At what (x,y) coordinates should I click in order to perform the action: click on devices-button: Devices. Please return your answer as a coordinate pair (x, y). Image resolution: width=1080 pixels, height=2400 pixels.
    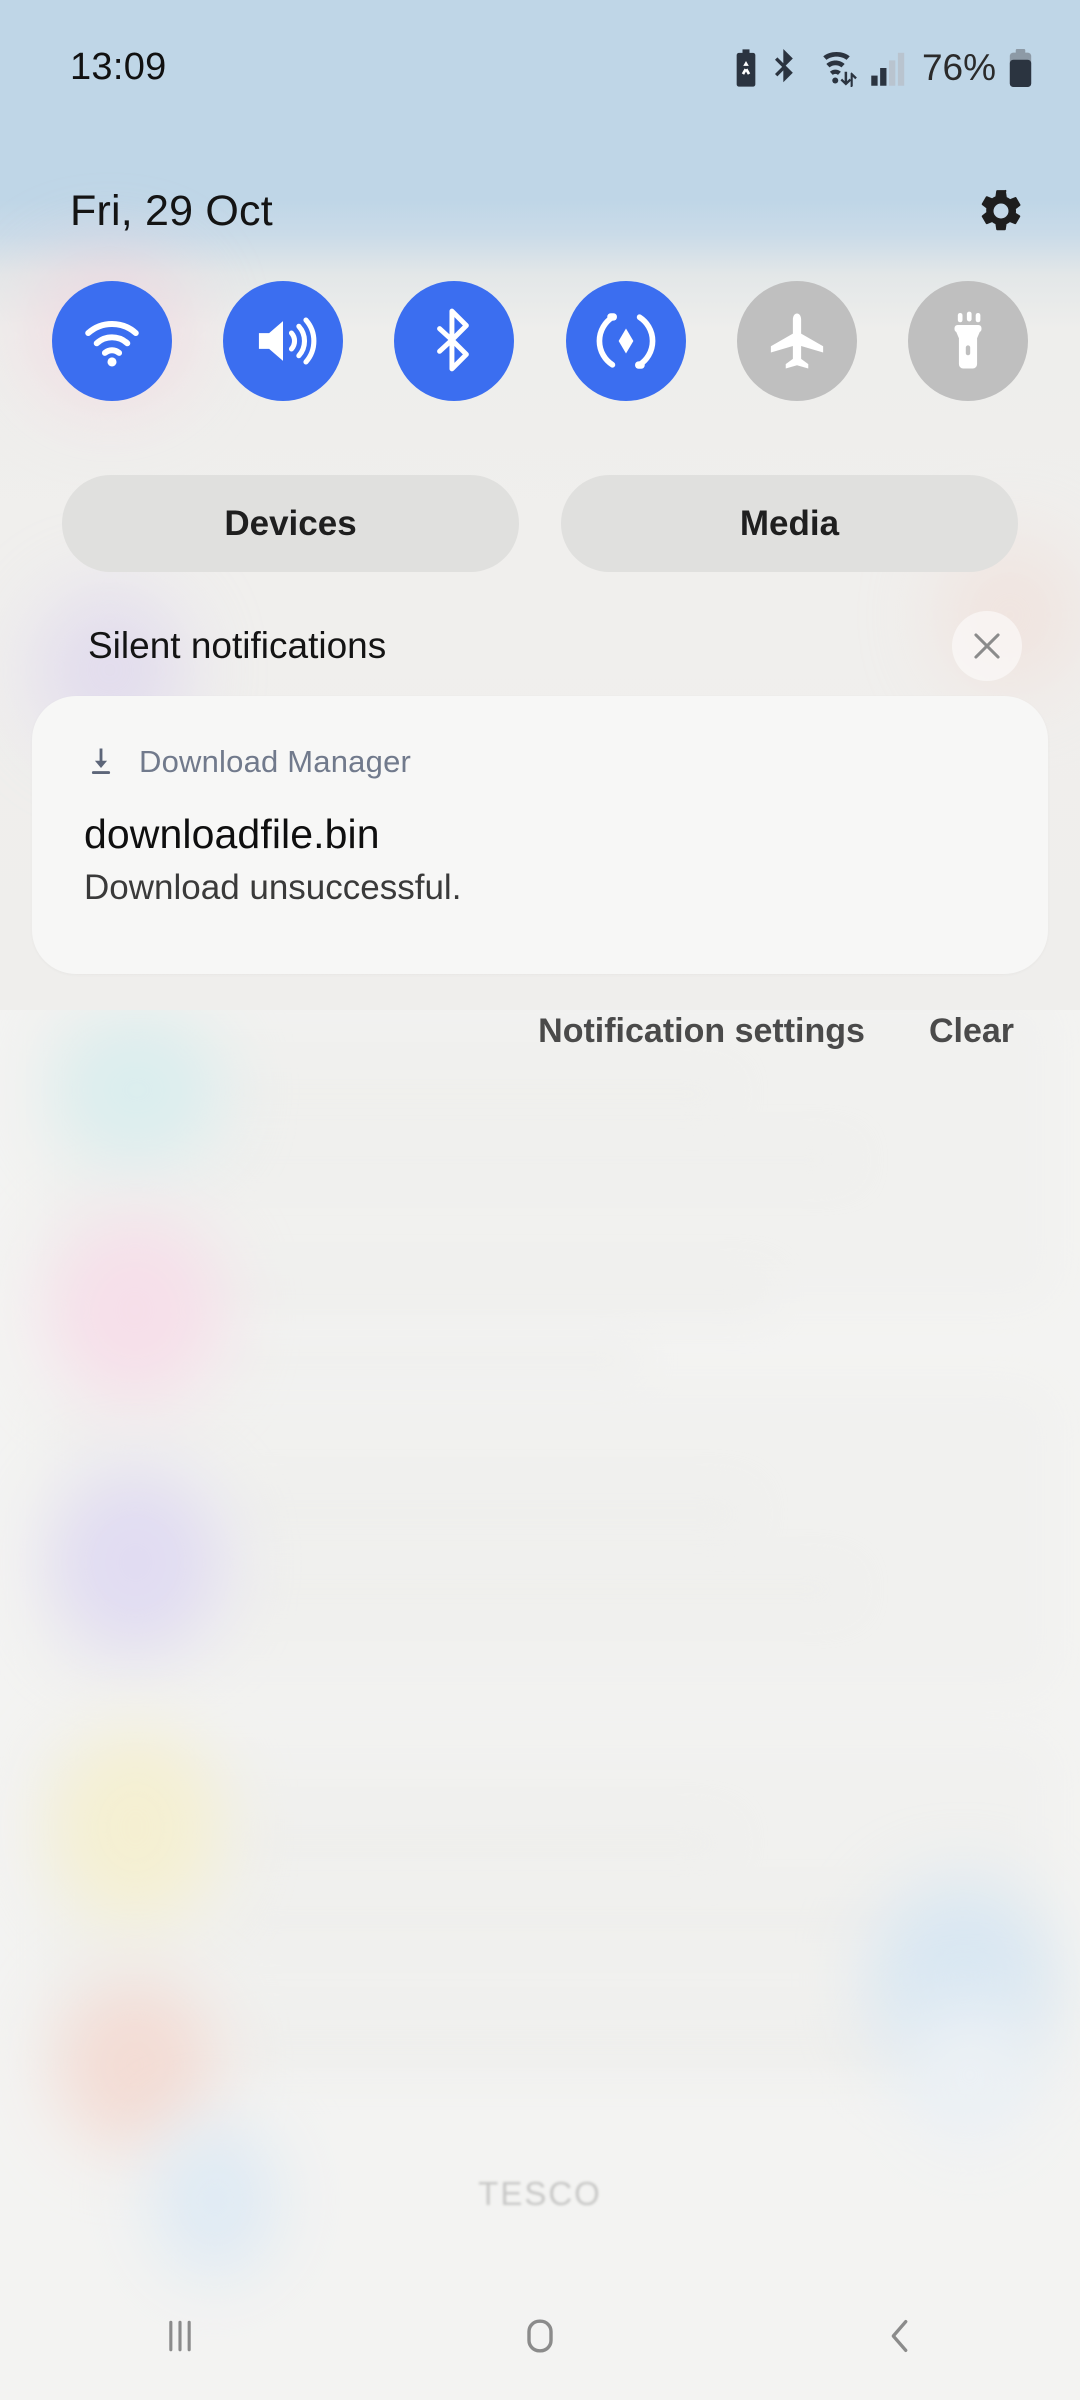
    Looking at the image, I should click on (290, 523).